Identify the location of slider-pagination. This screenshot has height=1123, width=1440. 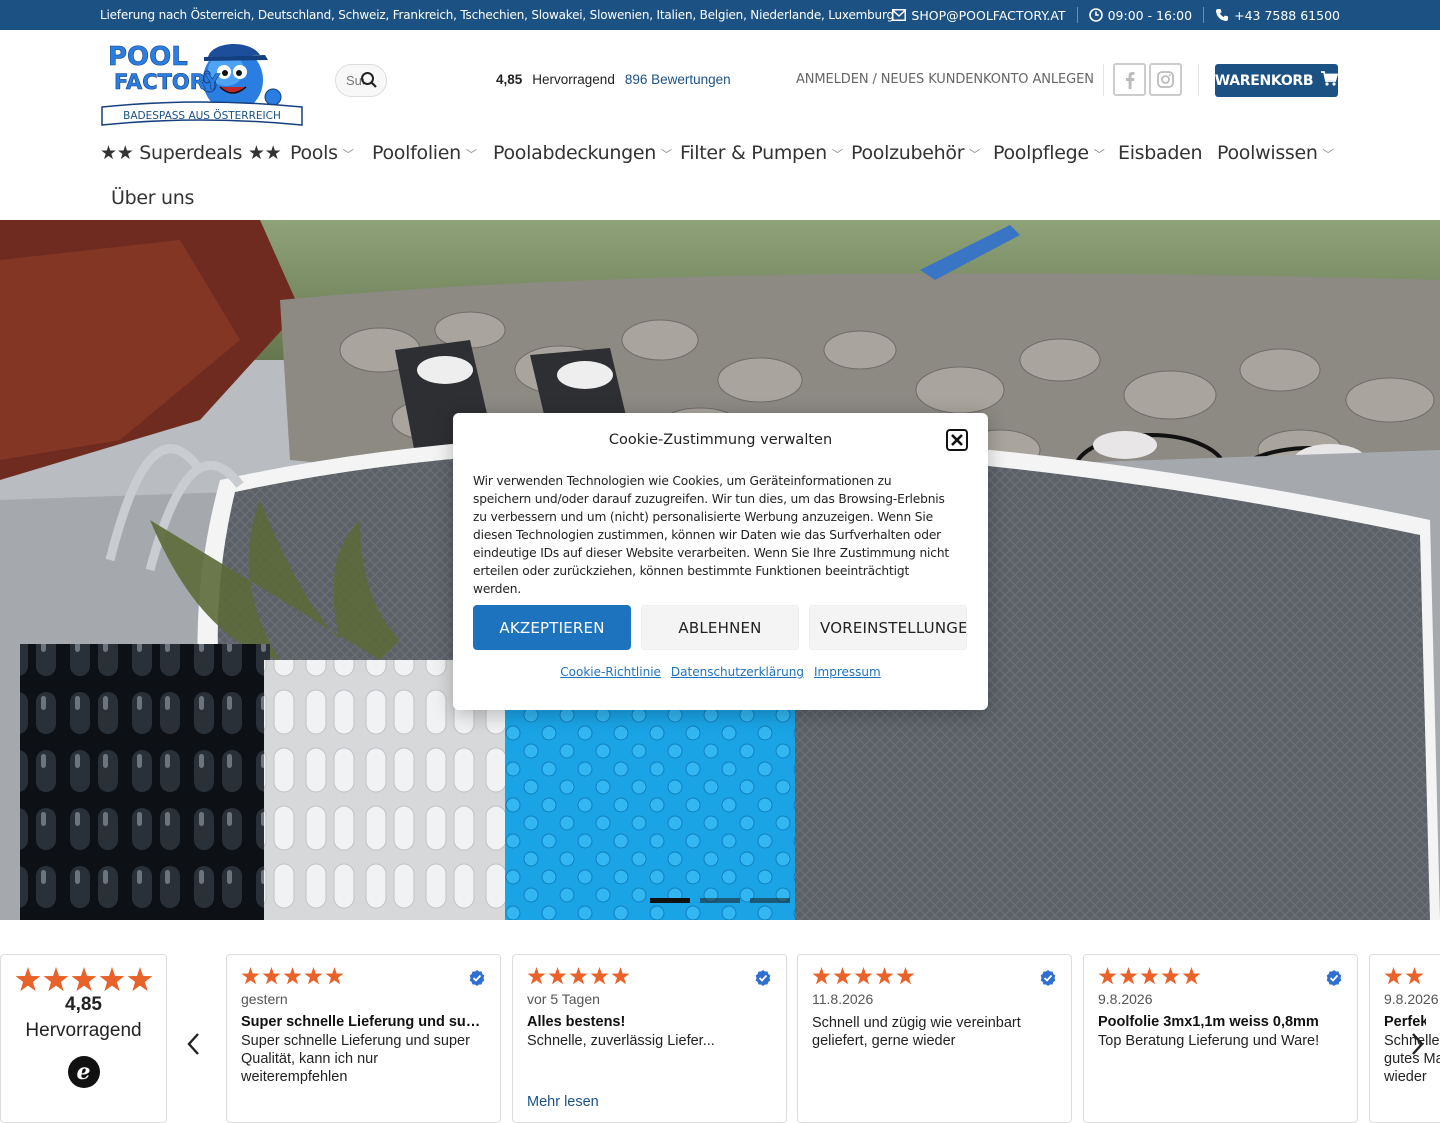
(720, 900).